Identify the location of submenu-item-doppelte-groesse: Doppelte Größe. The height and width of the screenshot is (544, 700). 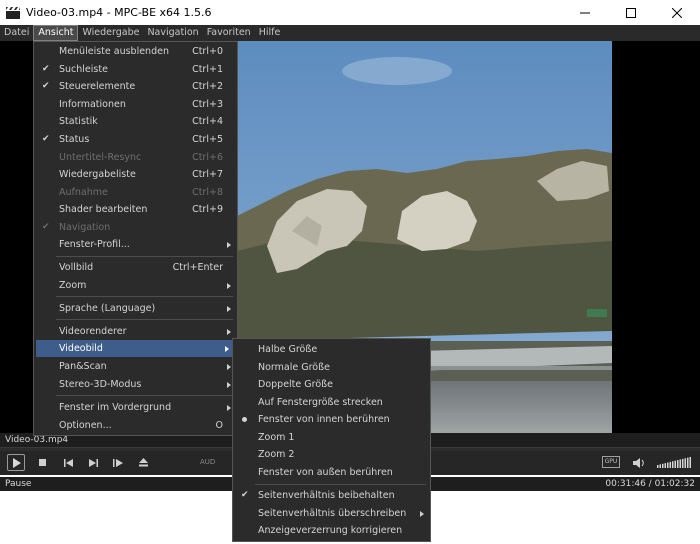
(331, 384).